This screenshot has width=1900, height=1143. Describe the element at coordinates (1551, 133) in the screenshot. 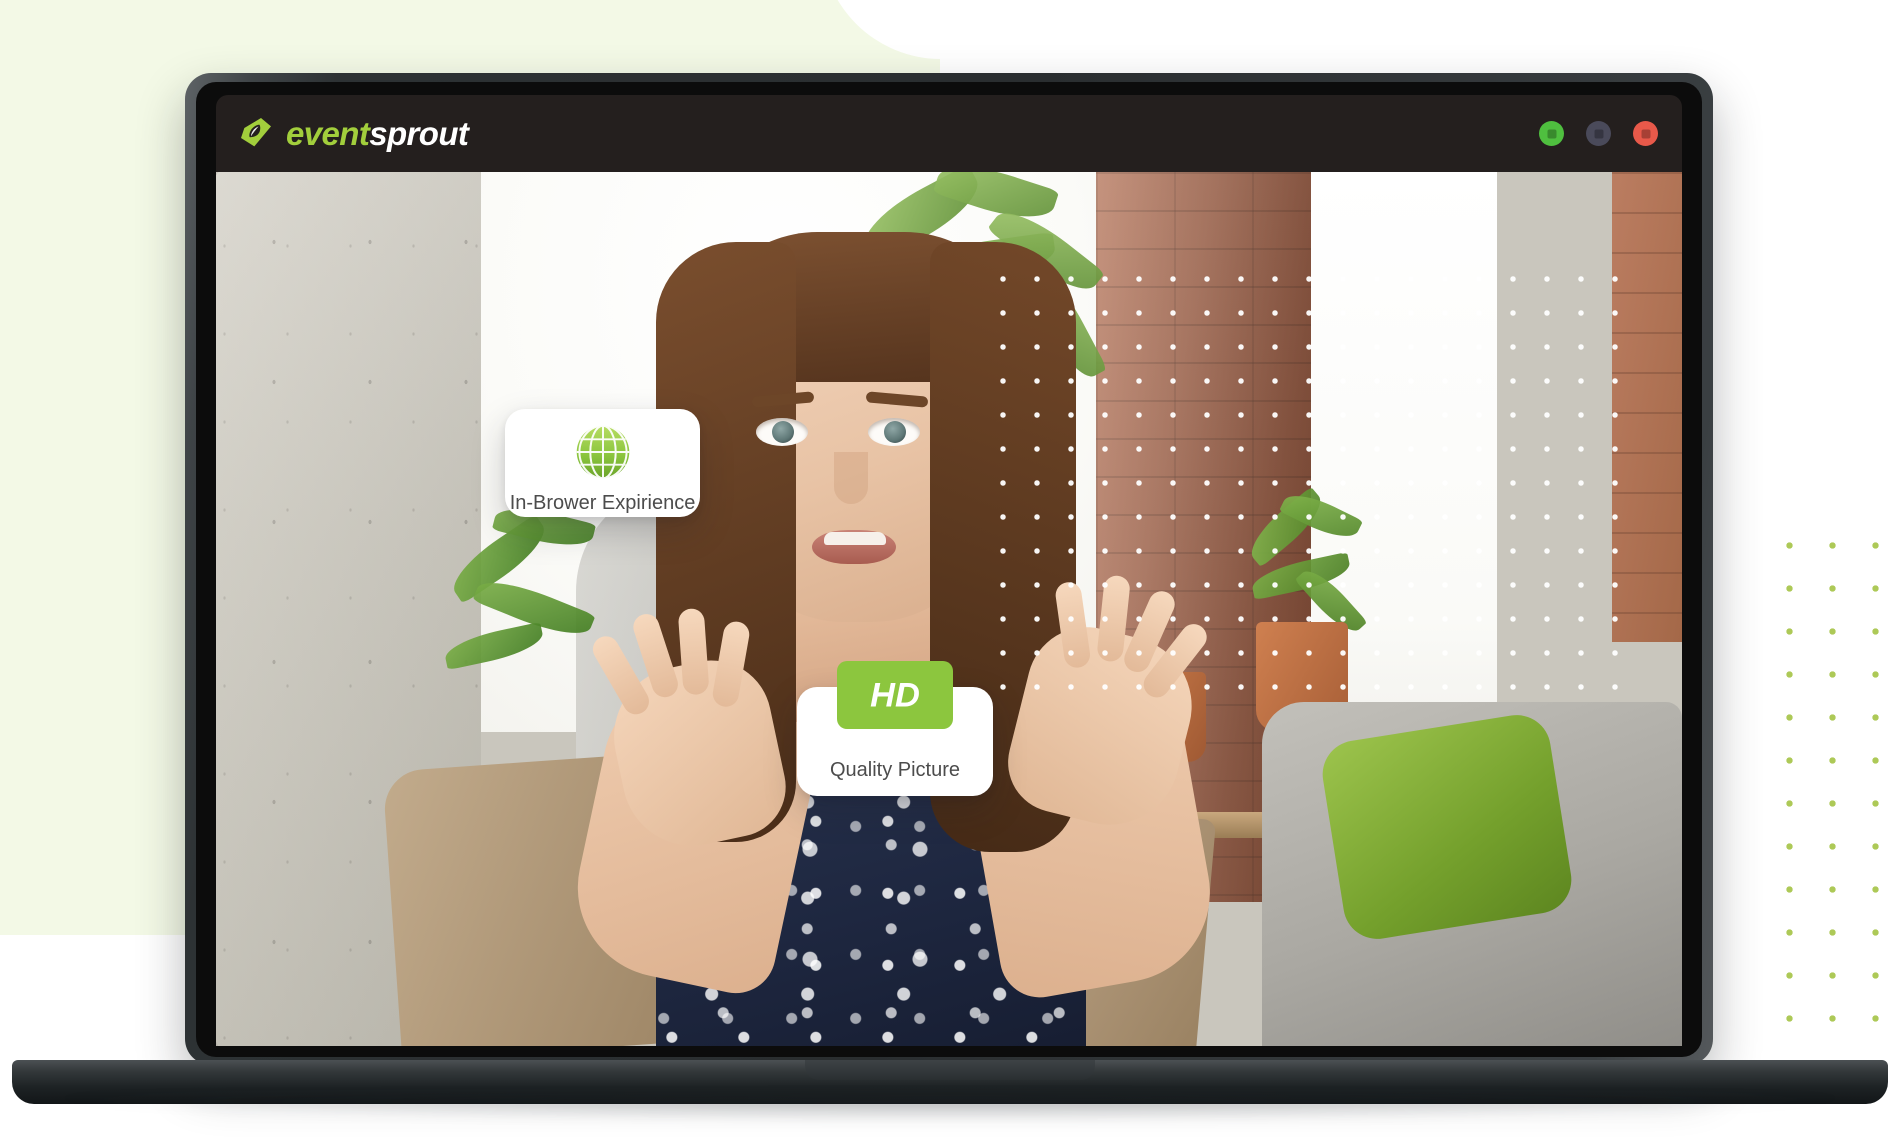

I see `minimize-button` at that location.